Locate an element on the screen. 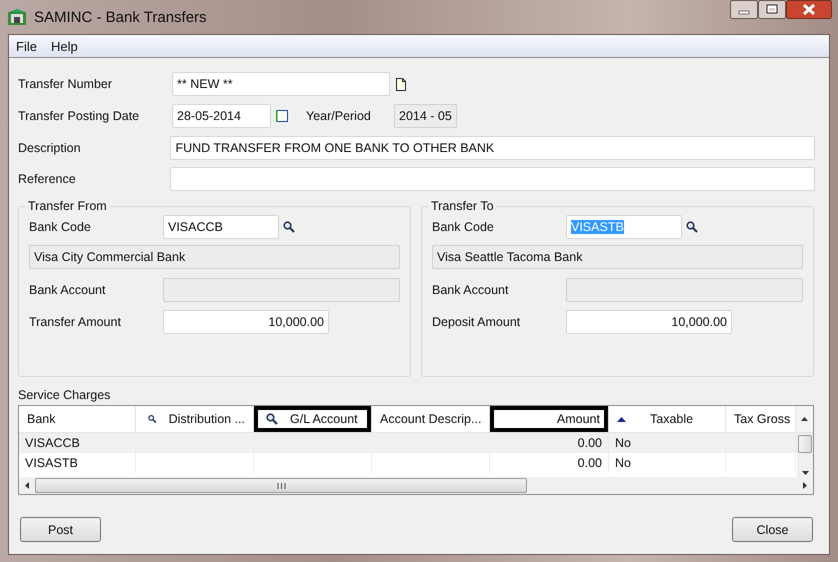  field-label: Transfer Number is located at coordinates (66, 84).